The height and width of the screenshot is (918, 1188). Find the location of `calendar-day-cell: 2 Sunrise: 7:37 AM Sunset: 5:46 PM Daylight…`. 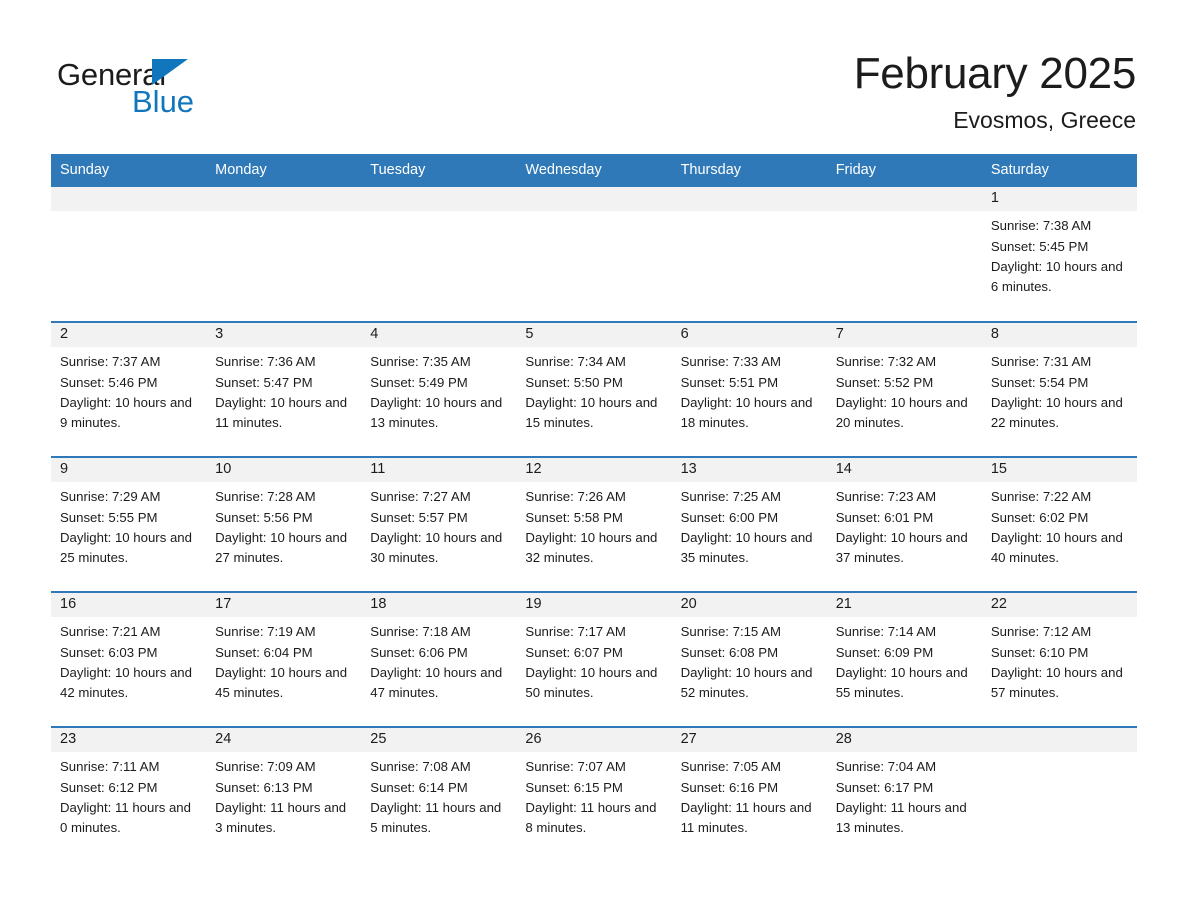

calendar-day-cell: 2 Sunrise: 7:37 AM Sunset: 5:46 PM Daylight… is located at coordinates (129, 389).